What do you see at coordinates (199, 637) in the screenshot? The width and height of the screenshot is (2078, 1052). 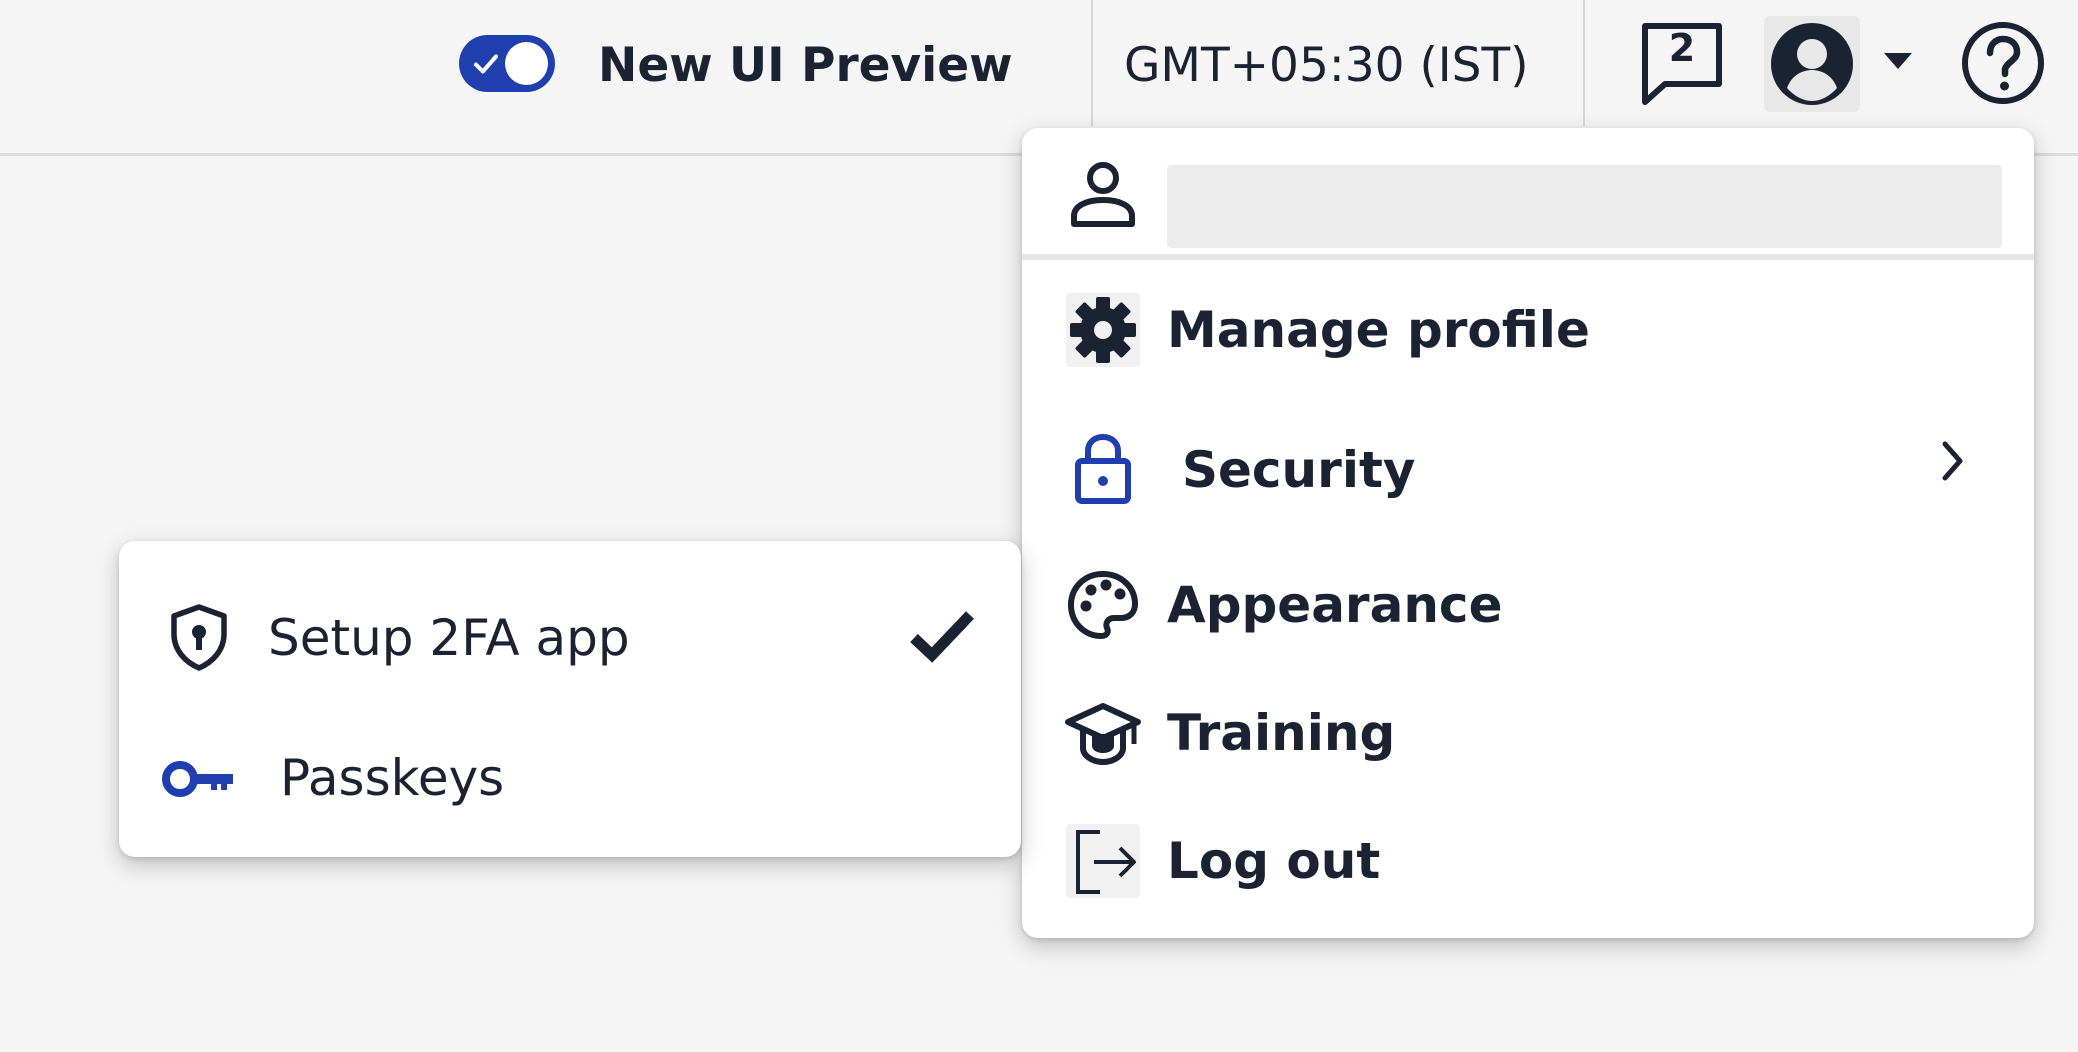 I see `shield-keyhole-icon` at bounding box center [199, 637].